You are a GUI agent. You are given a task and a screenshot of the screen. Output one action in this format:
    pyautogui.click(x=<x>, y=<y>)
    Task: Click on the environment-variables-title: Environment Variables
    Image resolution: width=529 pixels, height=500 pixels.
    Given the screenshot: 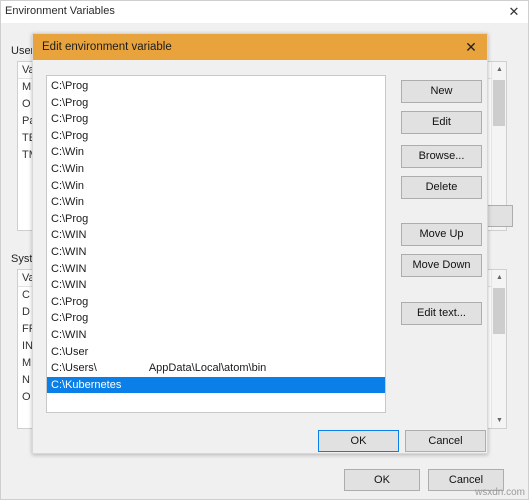 What is the action you would take?
    pyautogui.click(x=60, y=11)
    